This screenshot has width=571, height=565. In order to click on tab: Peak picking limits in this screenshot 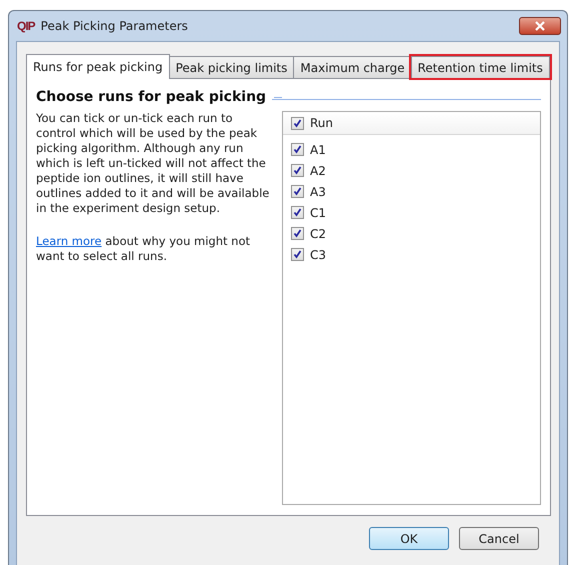, I will do `click(231, 67)`.